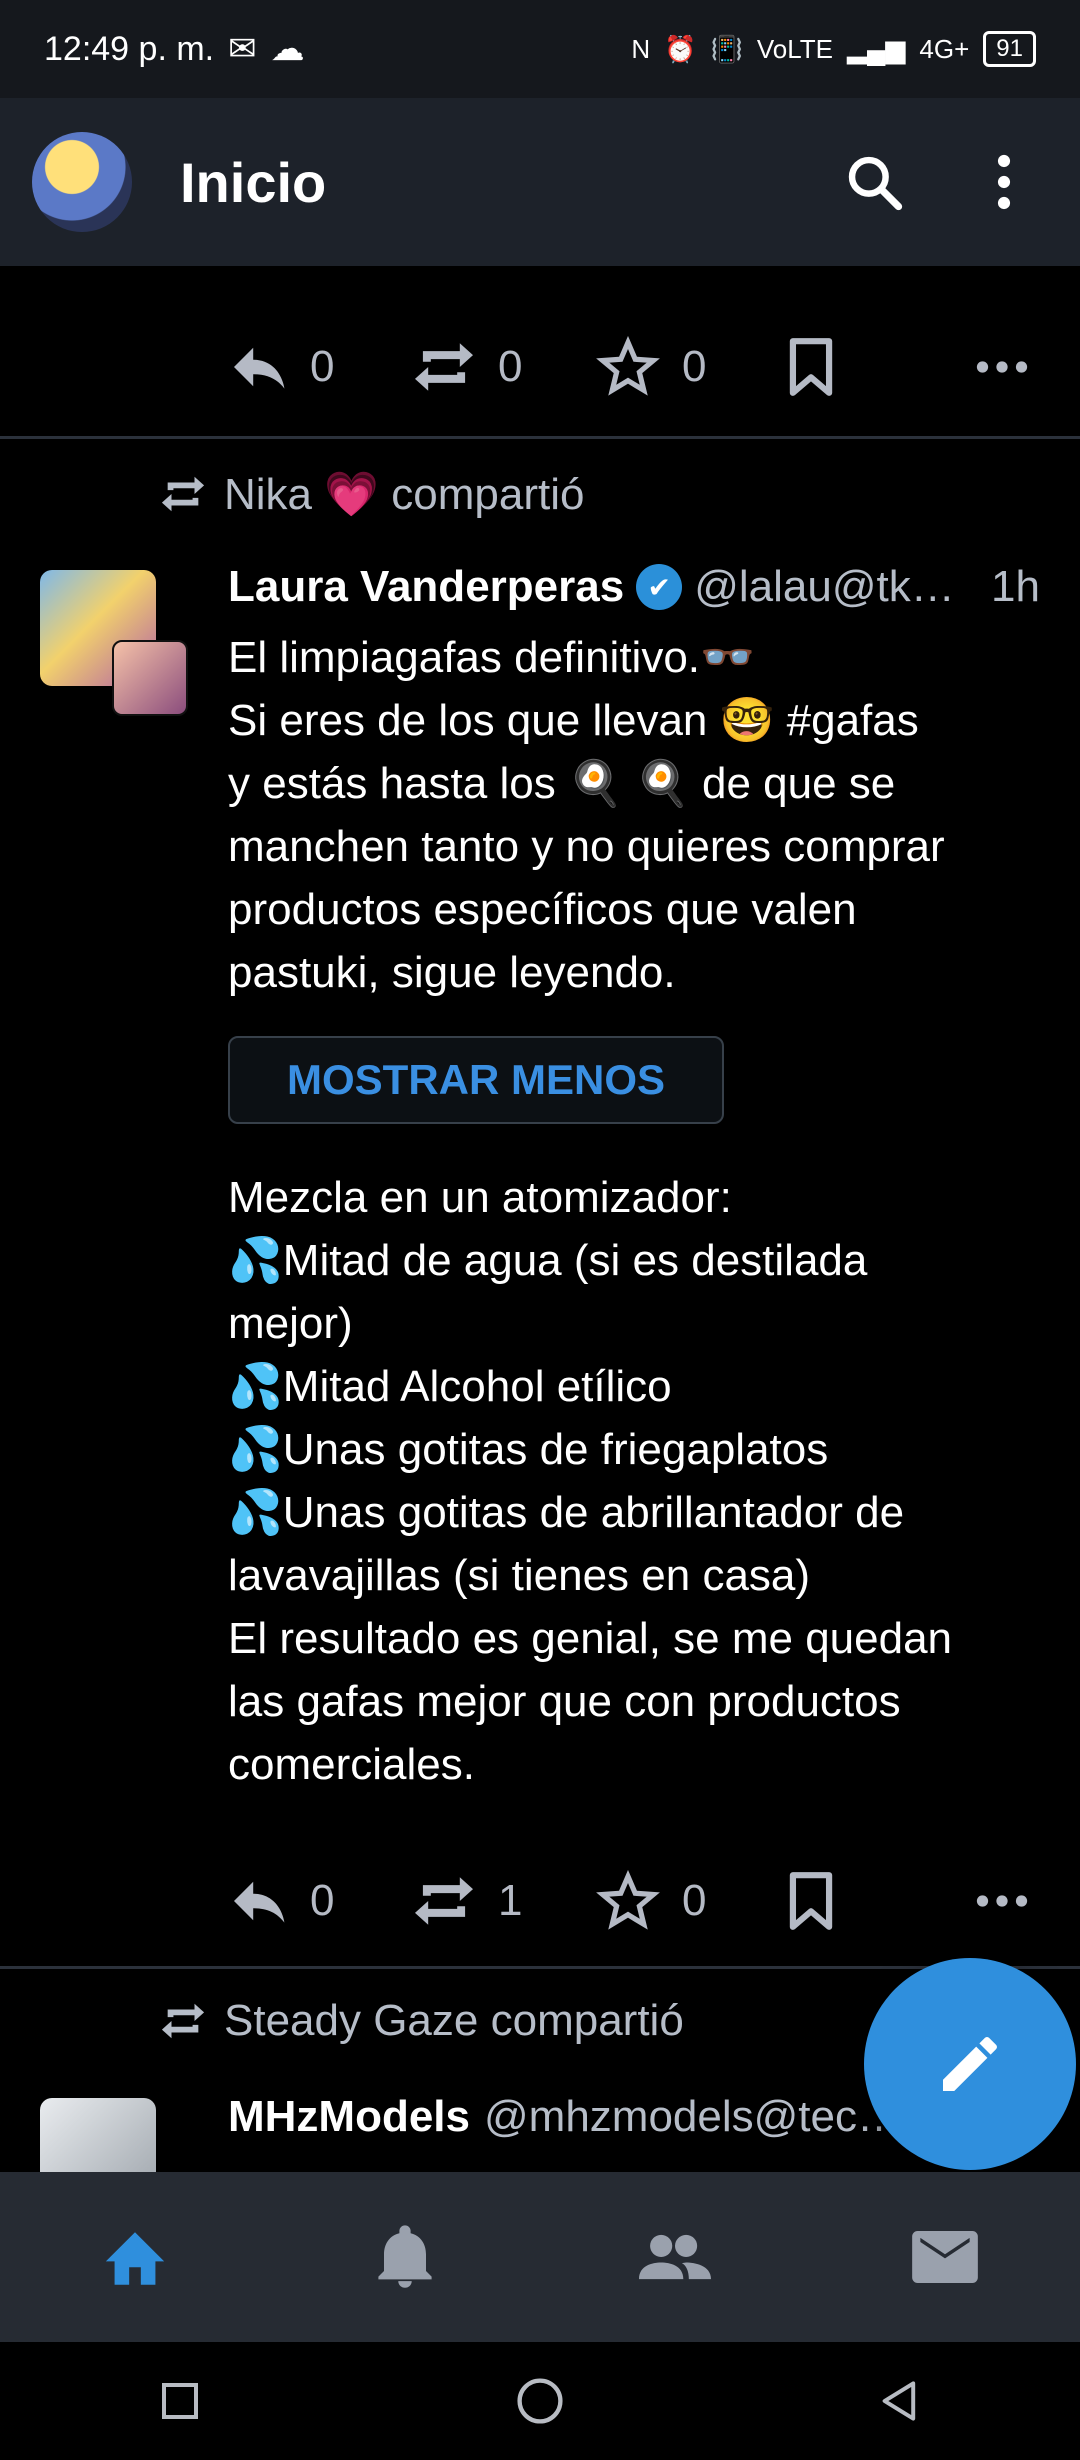 Image resolution: width=1080 pixels, height=2460 pixels. What do you see at coordinates (900, 2401) in the screenshot?
I see `back-icon` at bounding box center [900, 2401].